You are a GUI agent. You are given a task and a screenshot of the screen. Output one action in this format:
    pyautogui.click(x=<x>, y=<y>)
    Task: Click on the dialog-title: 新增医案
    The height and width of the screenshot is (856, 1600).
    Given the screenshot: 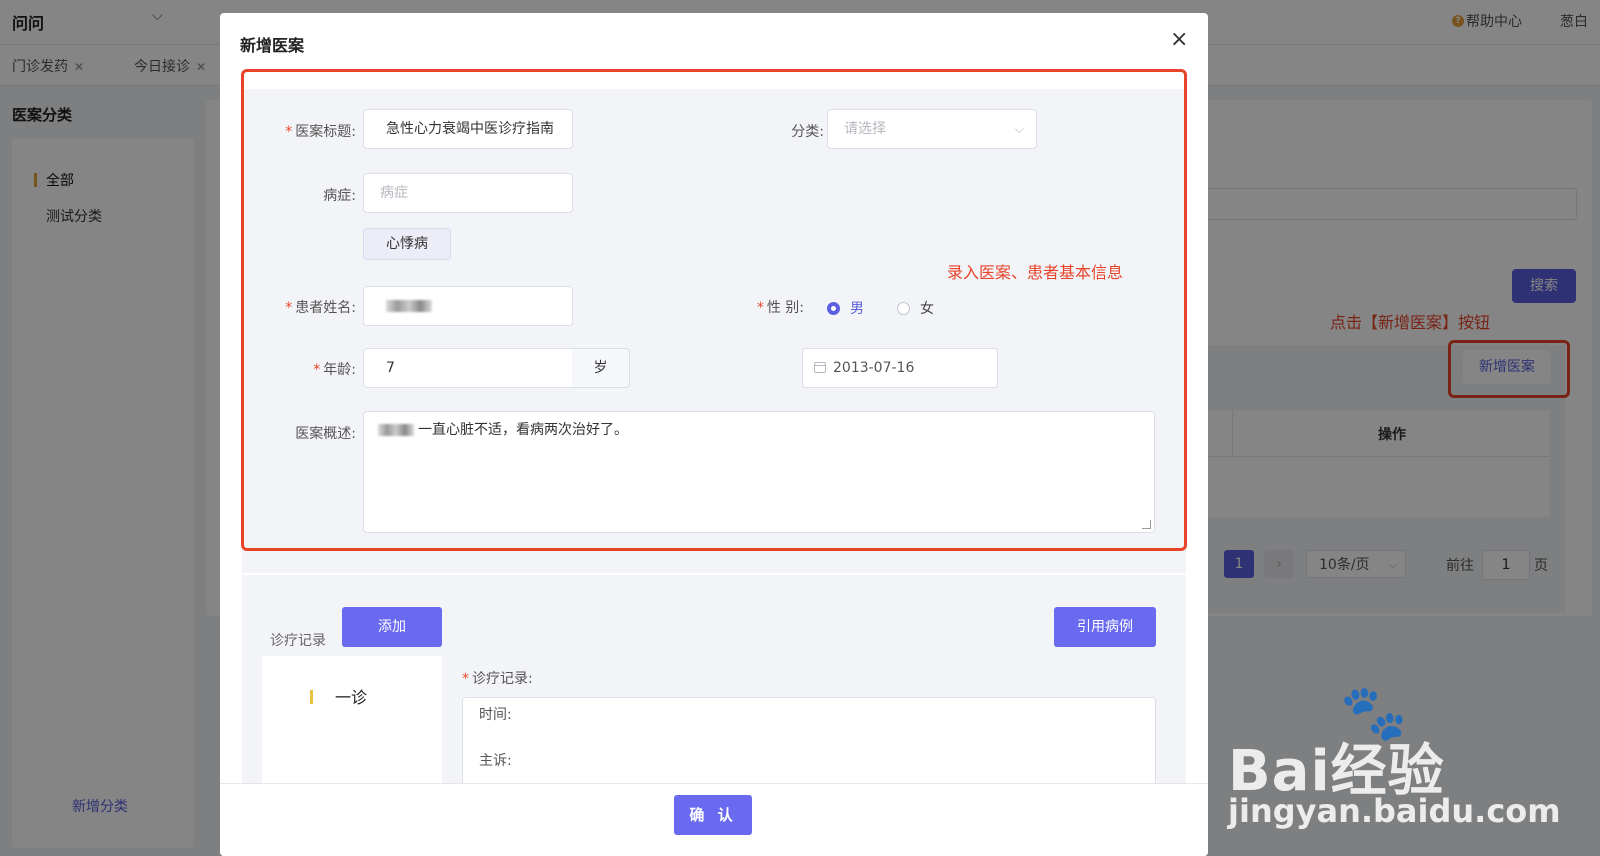 What is the action you would take?
    pyautogui.click(x=272, y=45)
    